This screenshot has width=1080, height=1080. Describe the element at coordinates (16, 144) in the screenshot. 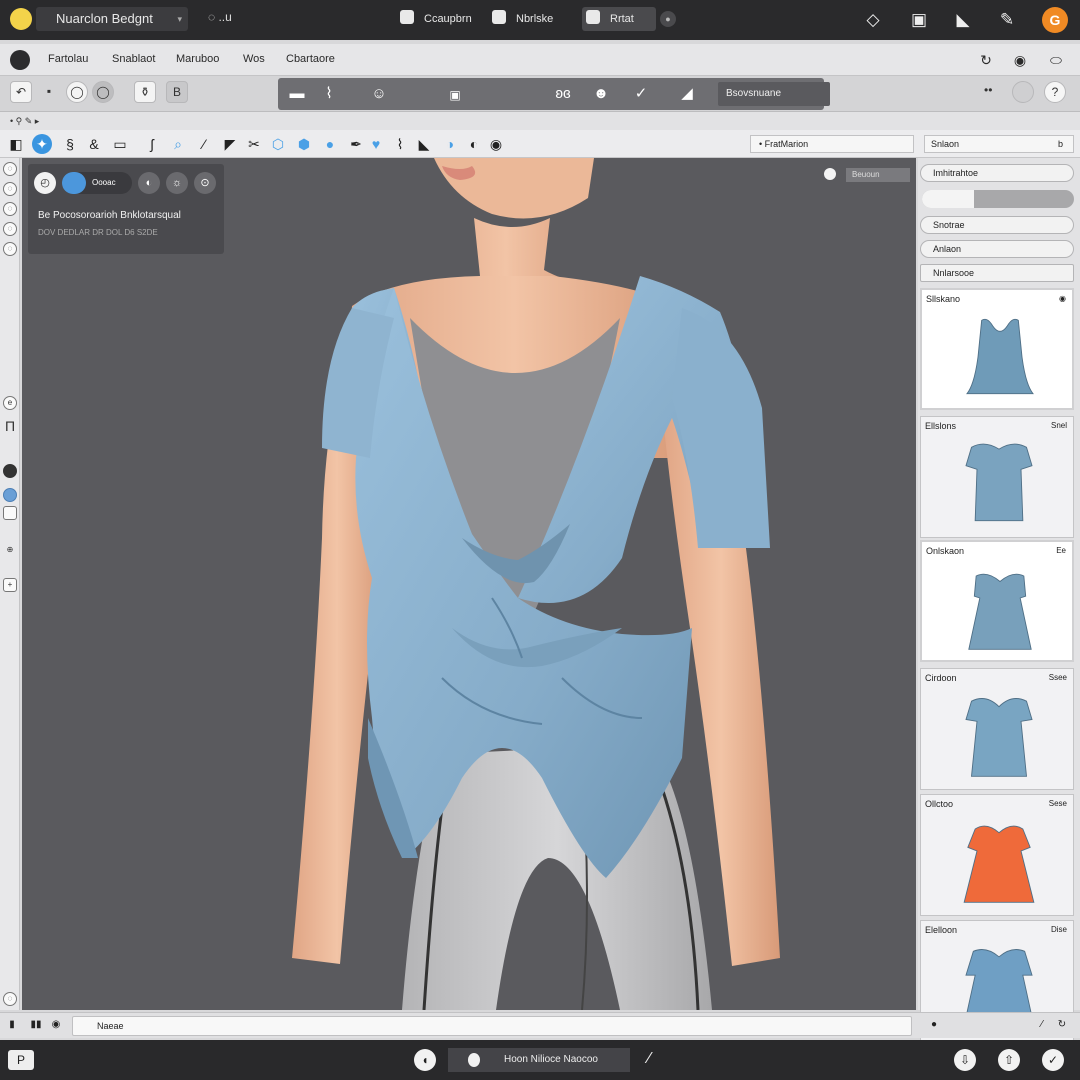

I see `panel-toggle-icon: ◧` at that location.